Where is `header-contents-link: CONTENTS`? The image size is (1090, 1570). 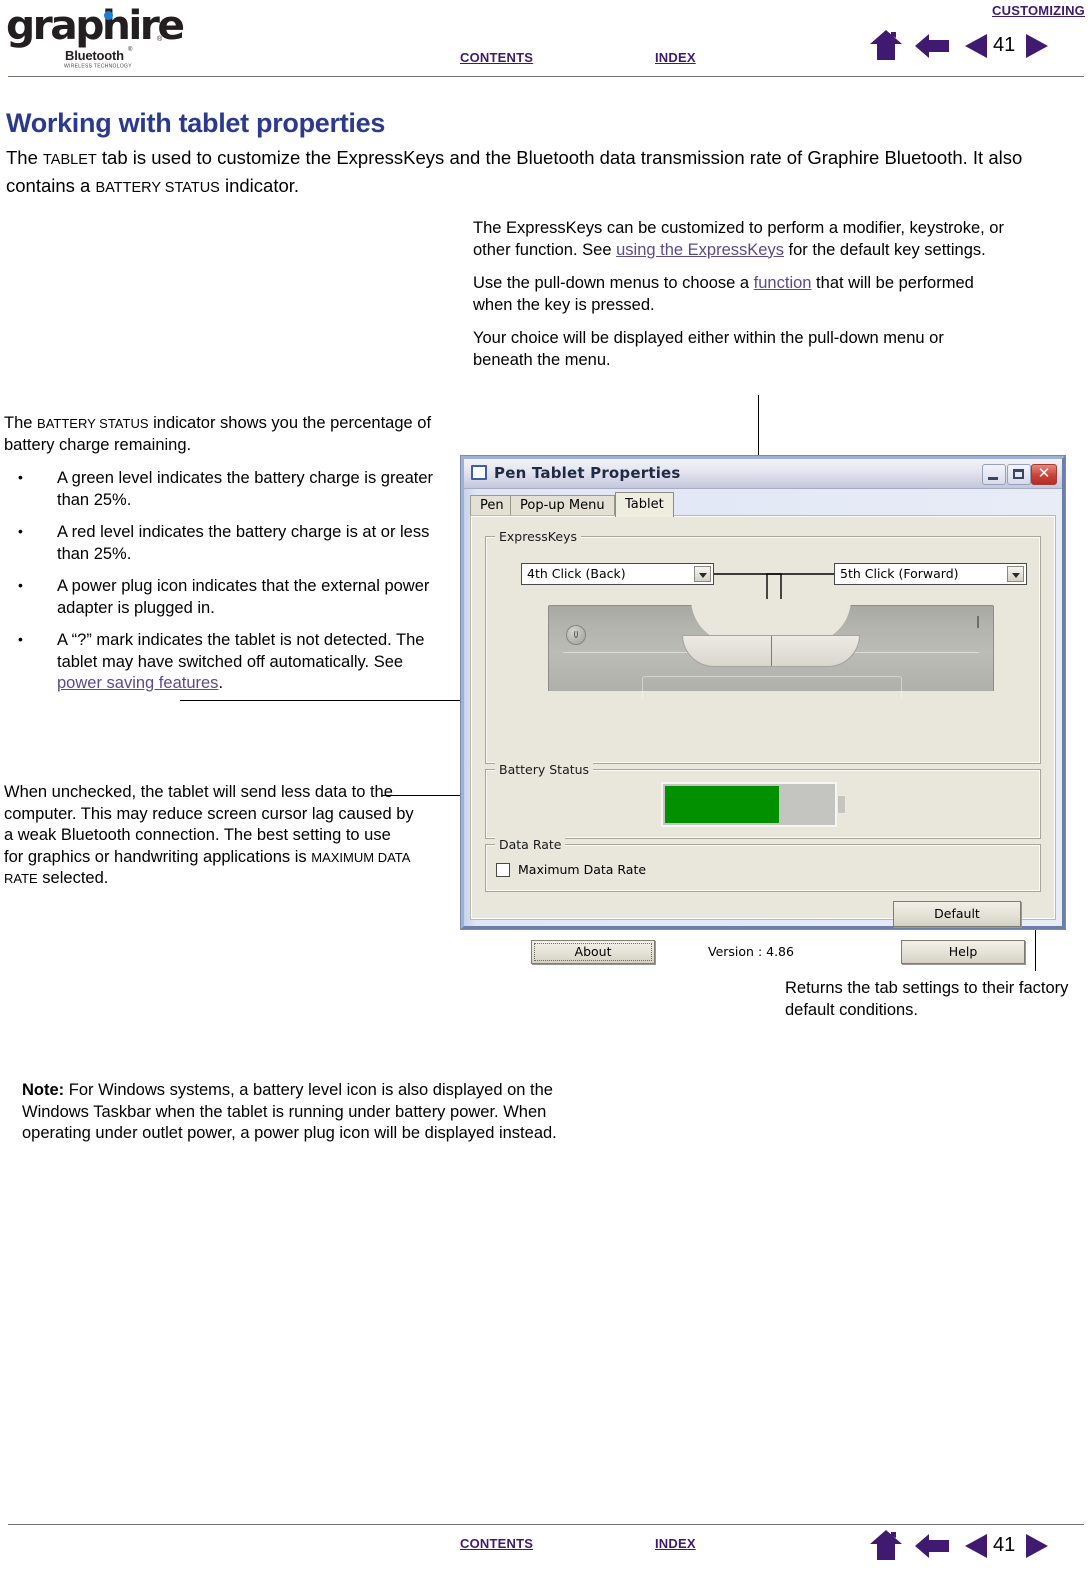
header-contents-link: CONTENTS is located at coordinates (496, 57).